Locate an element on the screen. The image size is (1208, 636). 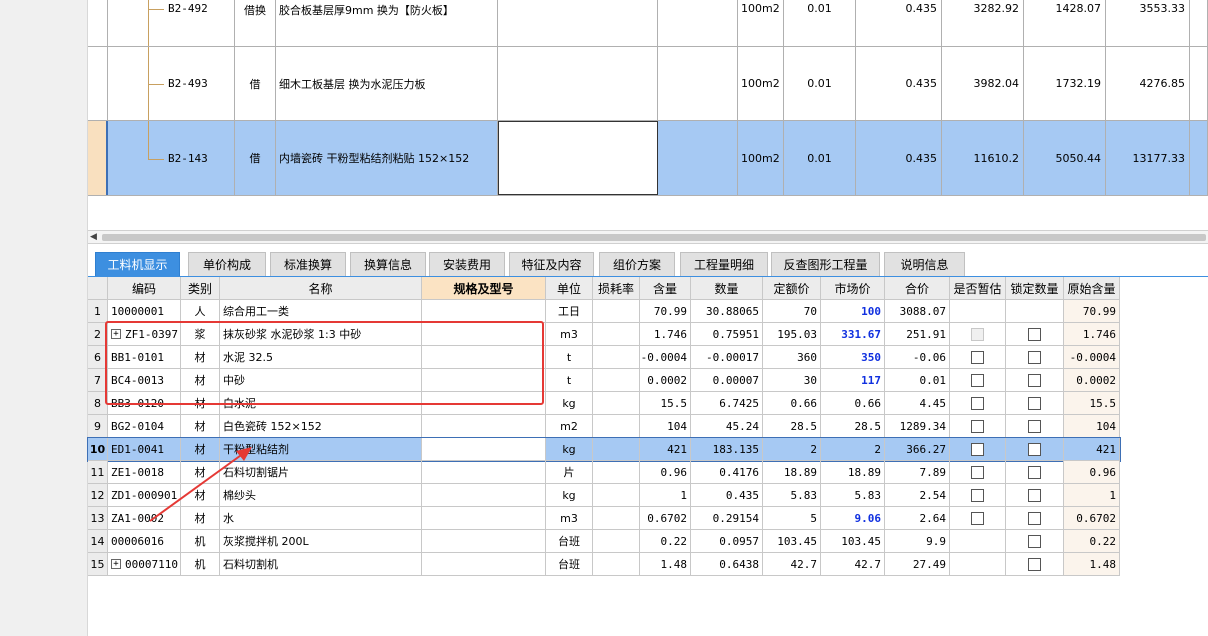
header-market: 市场价 is located at coordinates (853, 288).